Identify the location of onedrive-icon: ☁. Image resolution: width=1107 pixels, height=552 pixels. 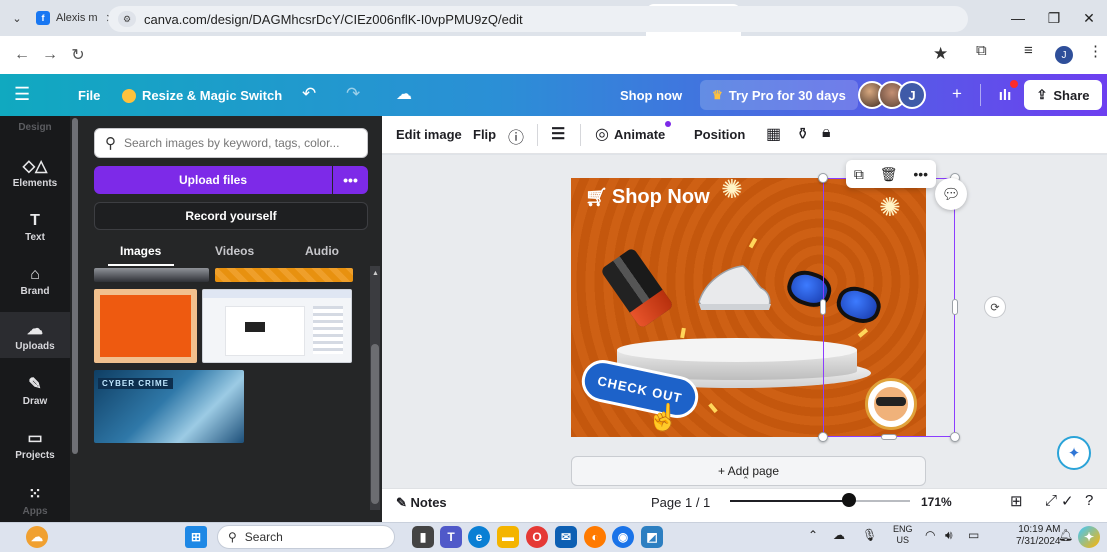
(839, 535).